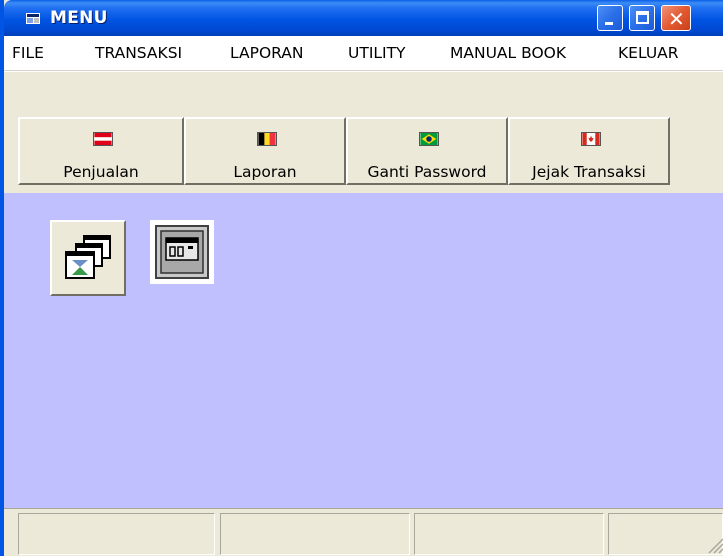 This screenshot has width=723, height=556. Describe the element at coordinates (508, 53) in the screenshot. I see `menu-manual-book: MANUAL BOOK` at that location.